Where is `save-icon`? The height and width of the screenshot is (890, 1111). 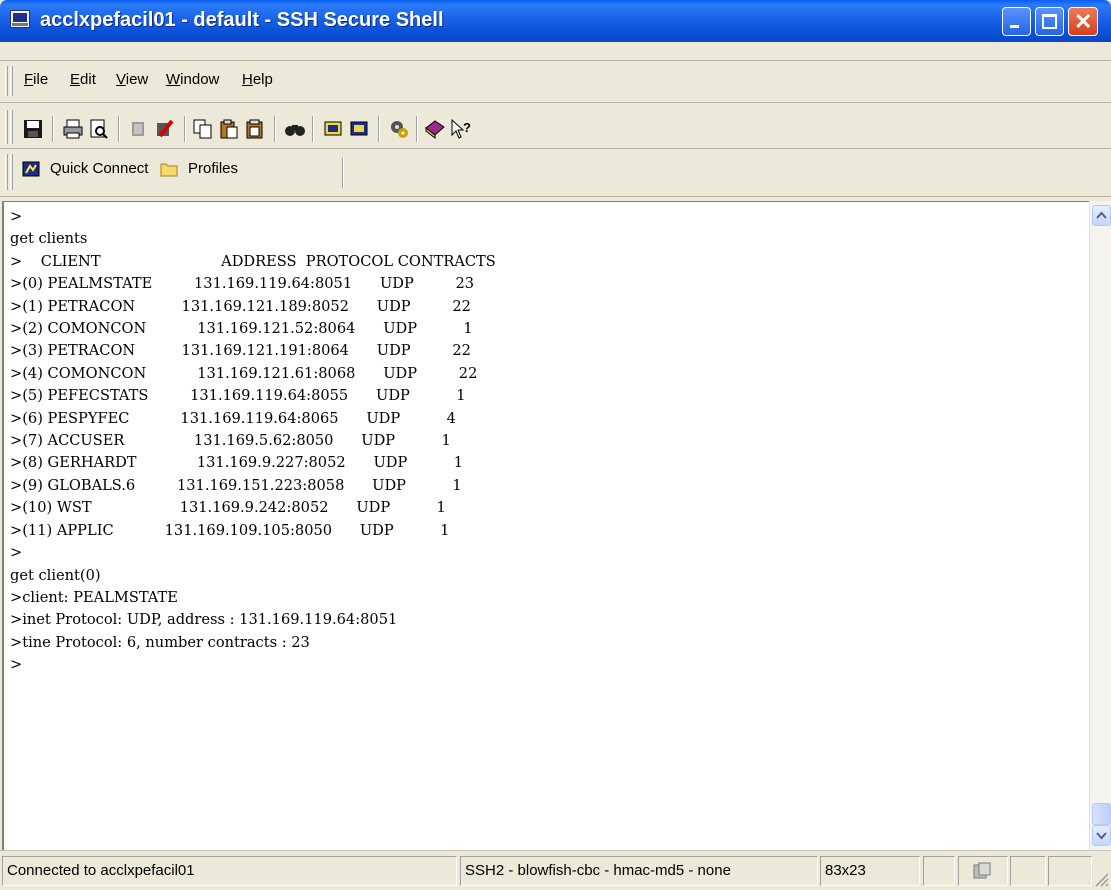 save-icon is located at coordinates (33, 129).